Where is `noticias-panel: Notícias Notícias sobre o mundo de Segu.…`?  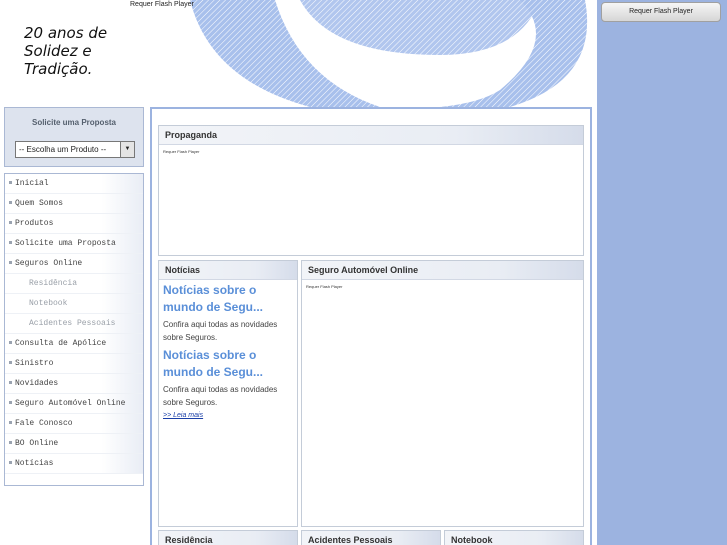
noticias-panel: Notícias Notícias sobre o mundo de Segu.… is located at coordinates (228, 393).